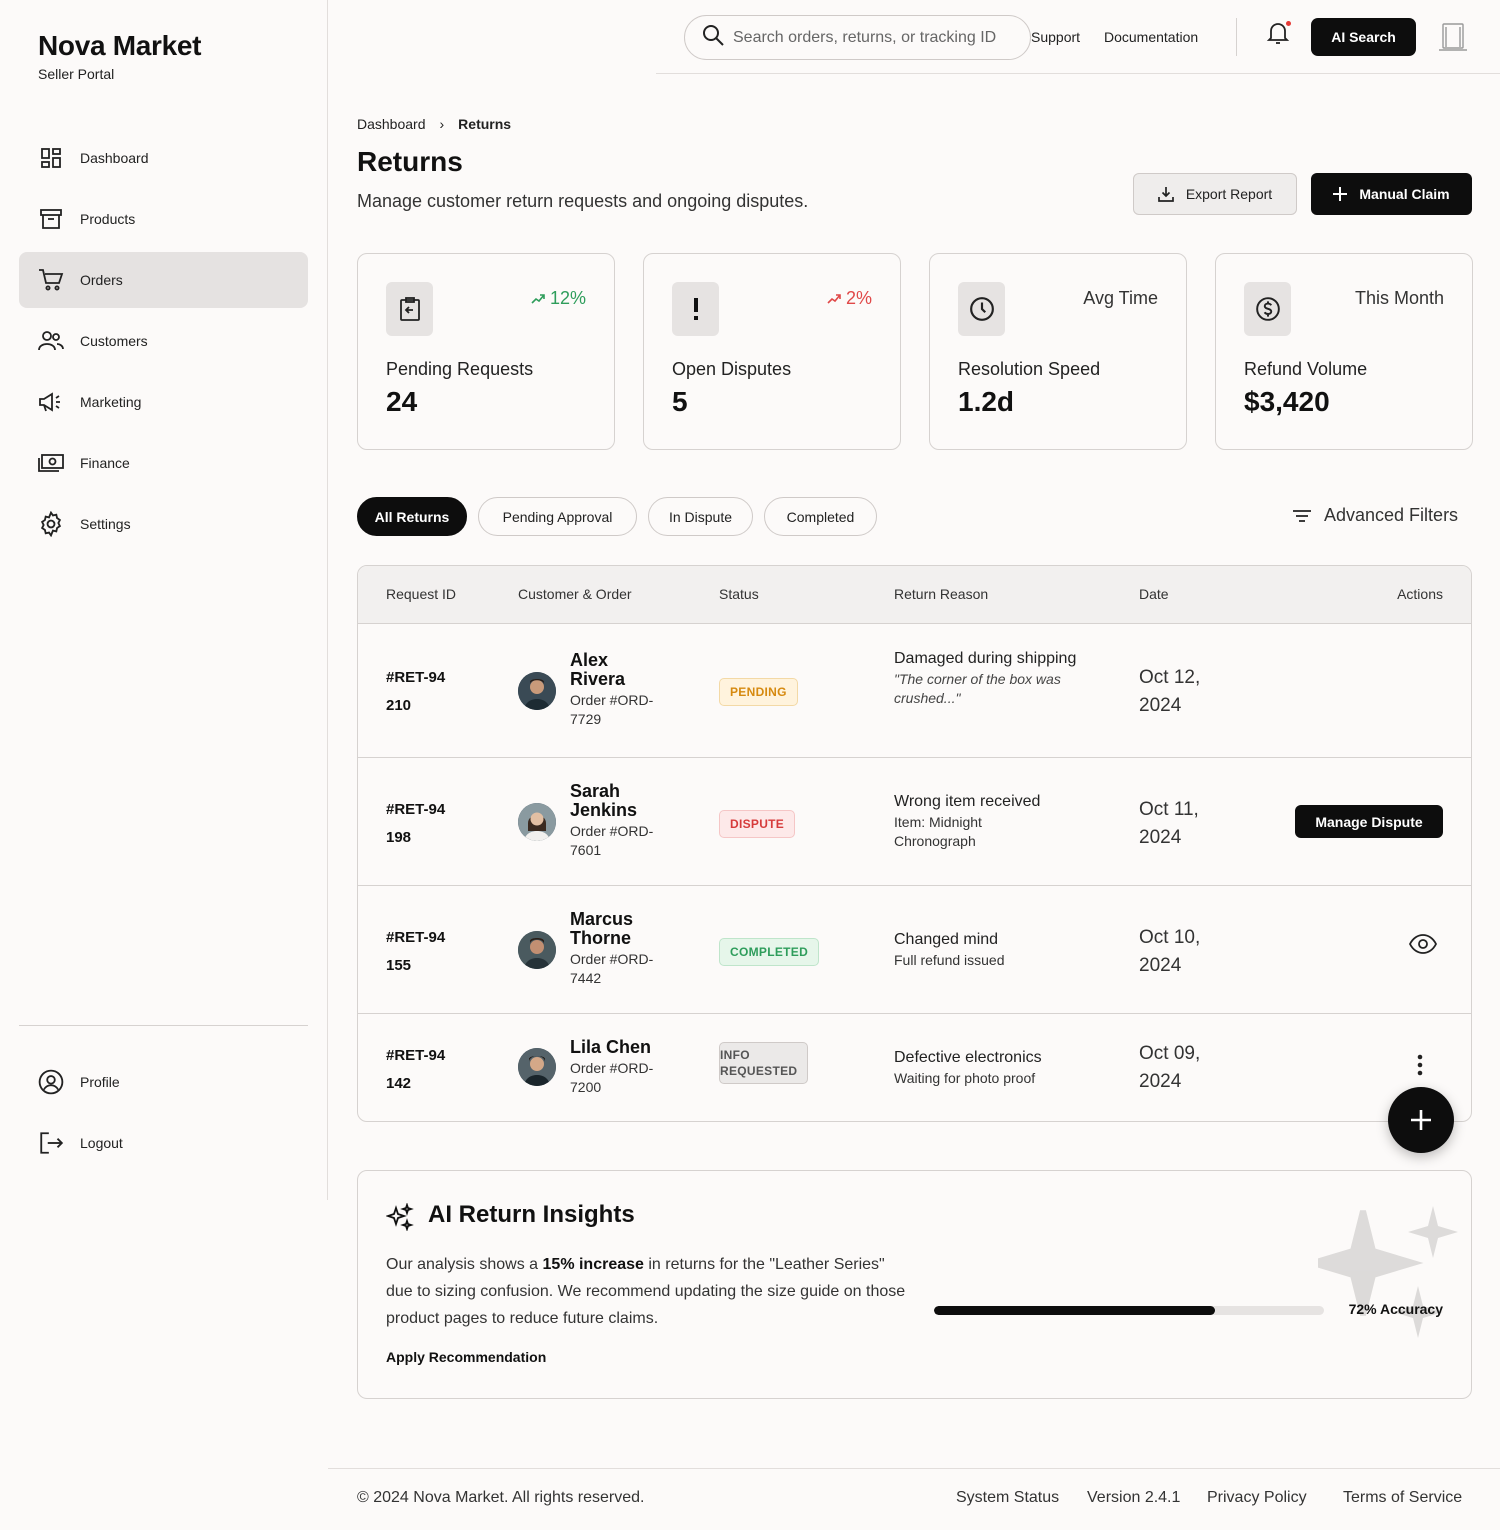 Image resolution: width=1500 pixels, height=1530 pixels. Describe the element at coordinates (105, 524) in the screenshot. I see `sidebar-item-label: Settings` at that location.